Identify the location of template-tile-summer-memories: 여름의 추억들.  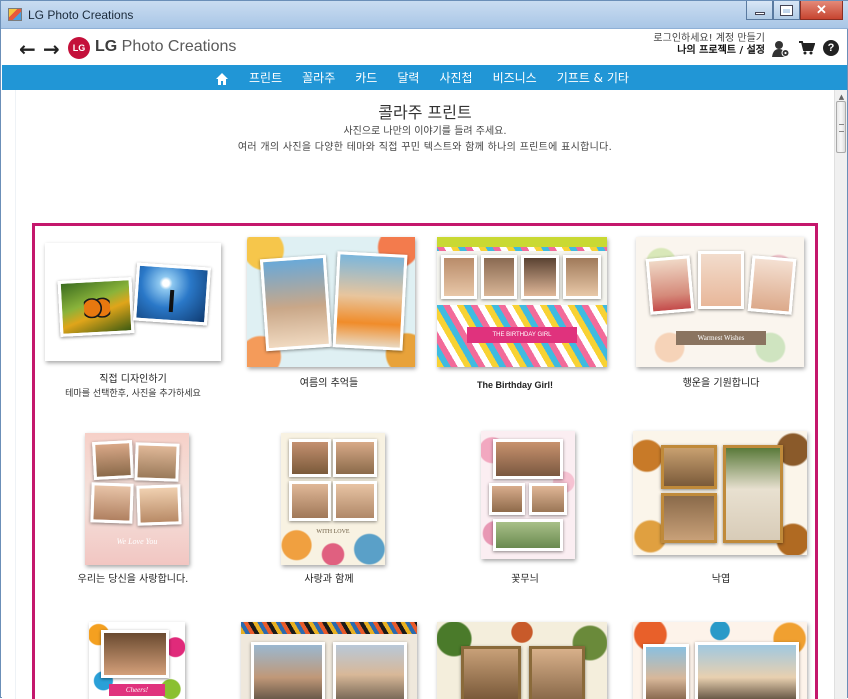
(329, 311).